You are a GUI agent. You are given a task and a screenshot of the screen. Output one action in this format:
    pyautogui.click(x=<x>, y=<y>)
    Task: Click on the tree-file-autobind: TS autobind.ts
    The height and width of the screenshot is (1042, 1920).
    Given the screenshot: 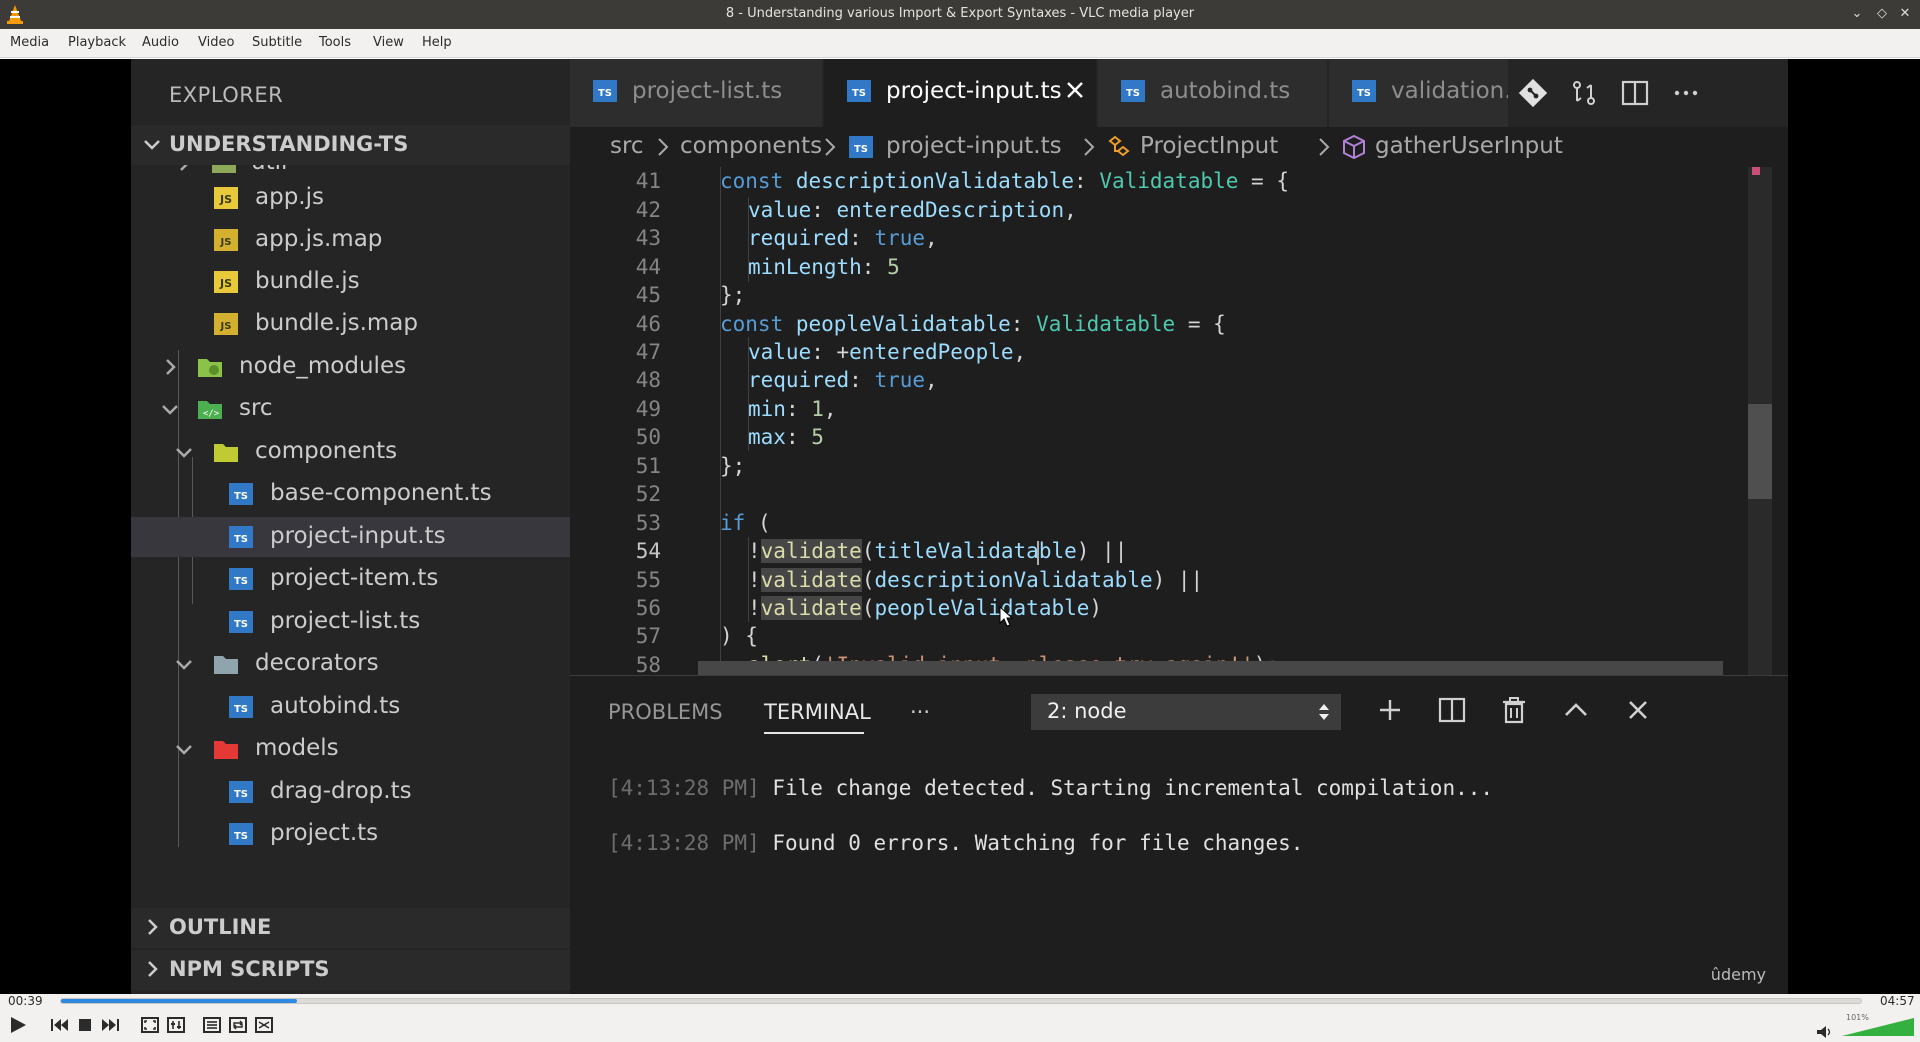 What is the action you would take?
    pyautogui.click(x=350, y=707)
    